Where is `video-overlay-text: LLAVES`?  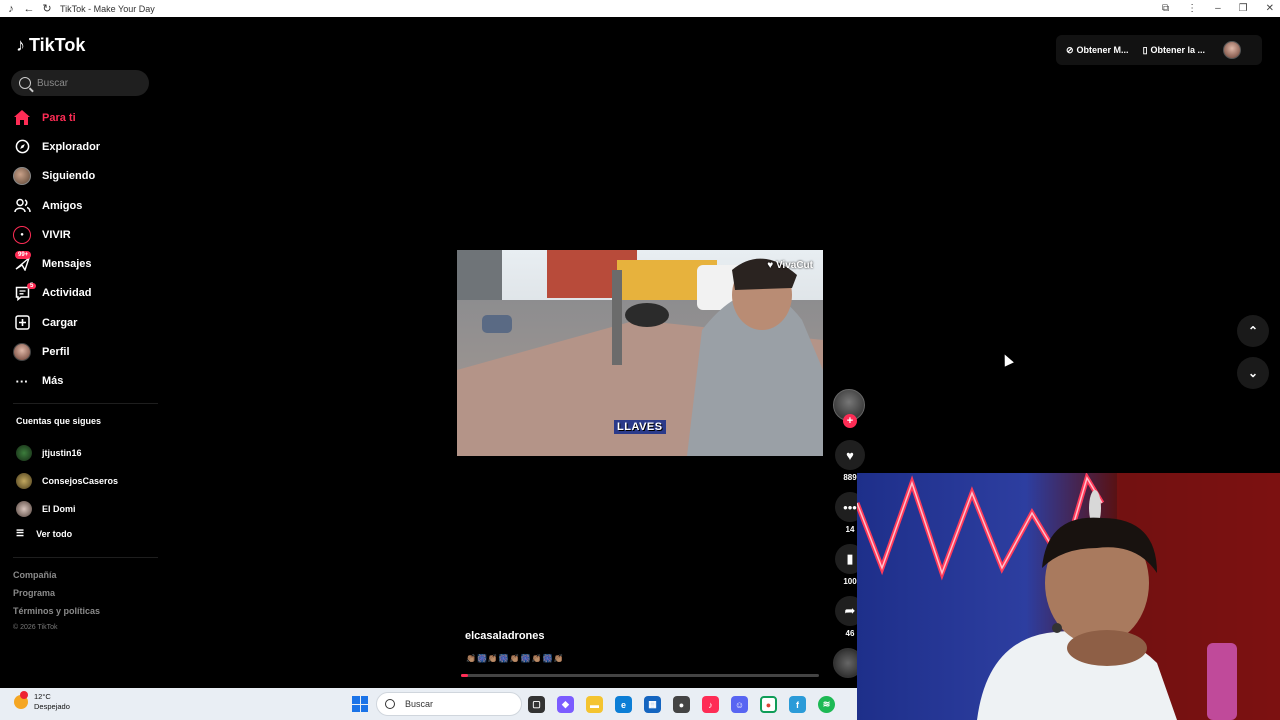
video-overlay-text: LLAVES is located at coordinates (640, 427).